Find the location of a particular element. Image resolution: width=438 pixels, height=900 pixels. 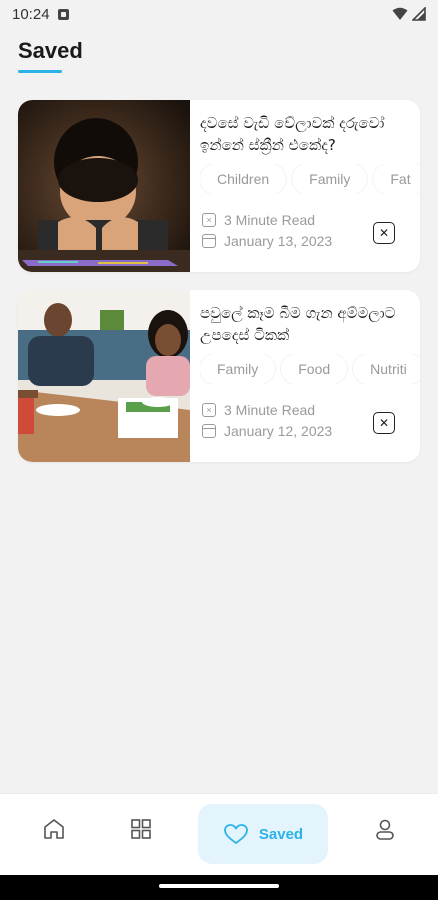

status-time: 10:24 is located at coordinates (31, 14).